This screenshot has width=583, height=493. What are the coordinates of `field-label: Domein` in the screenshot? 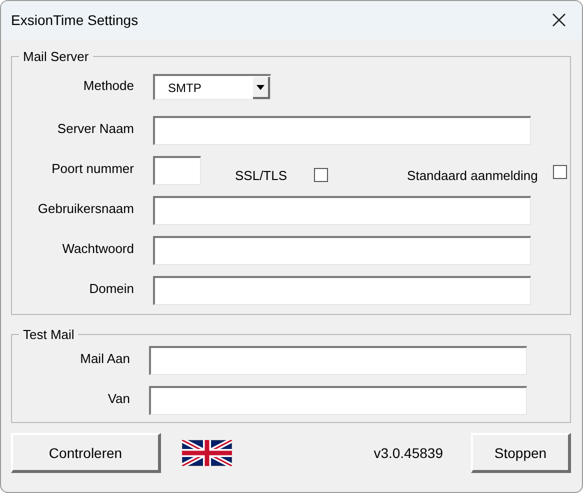 It's located at (111, 288).